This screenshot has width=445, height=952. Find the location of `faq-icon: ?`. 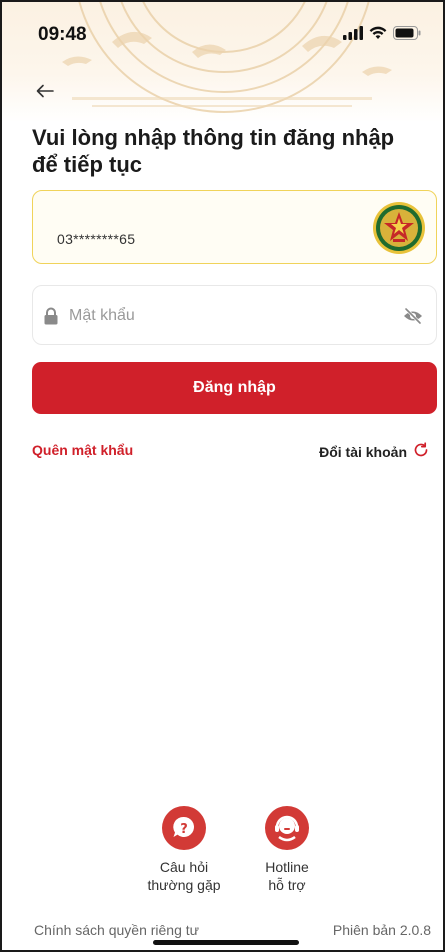

faq-icon: ? is located at coordinates (184, 828).